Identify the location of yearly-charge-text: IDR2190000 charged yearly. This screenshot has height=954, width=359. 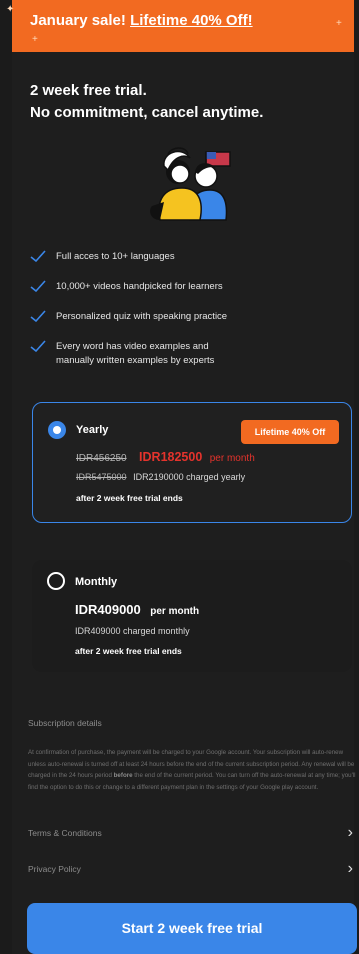
(189, 477).